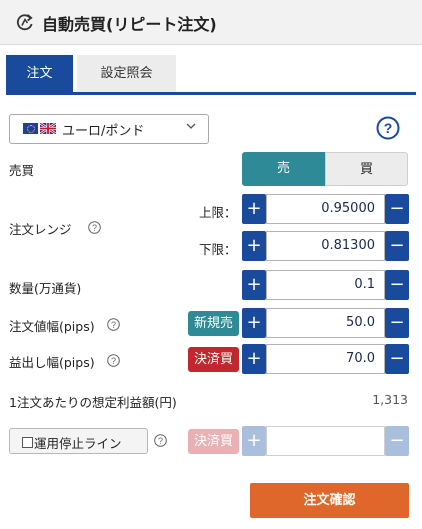 The width and height of the screenshot is (422, 529). I want to click on stop-line-label: 運用停止ライン, so click(78, 443).